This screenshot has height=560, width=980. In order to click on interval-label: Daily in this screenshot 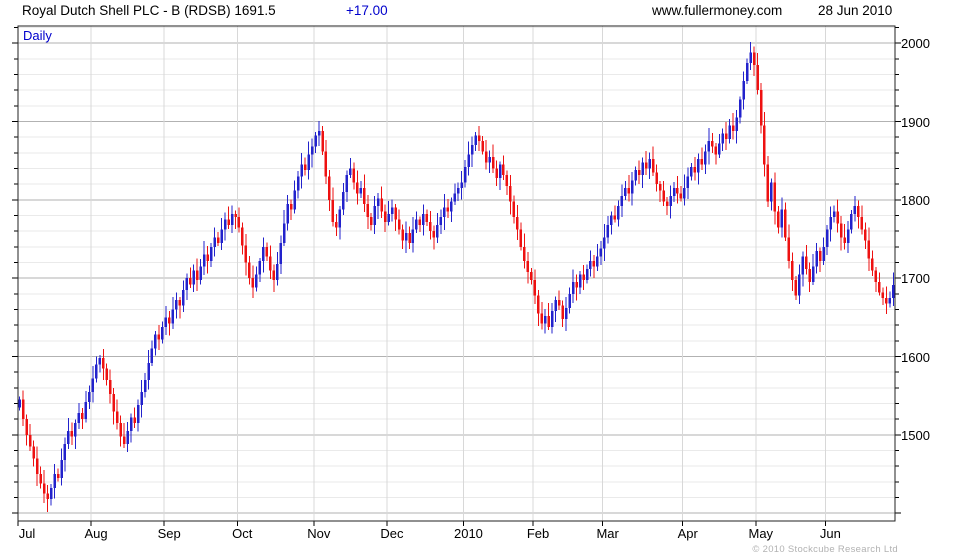, I will do `click(37, 35)`.